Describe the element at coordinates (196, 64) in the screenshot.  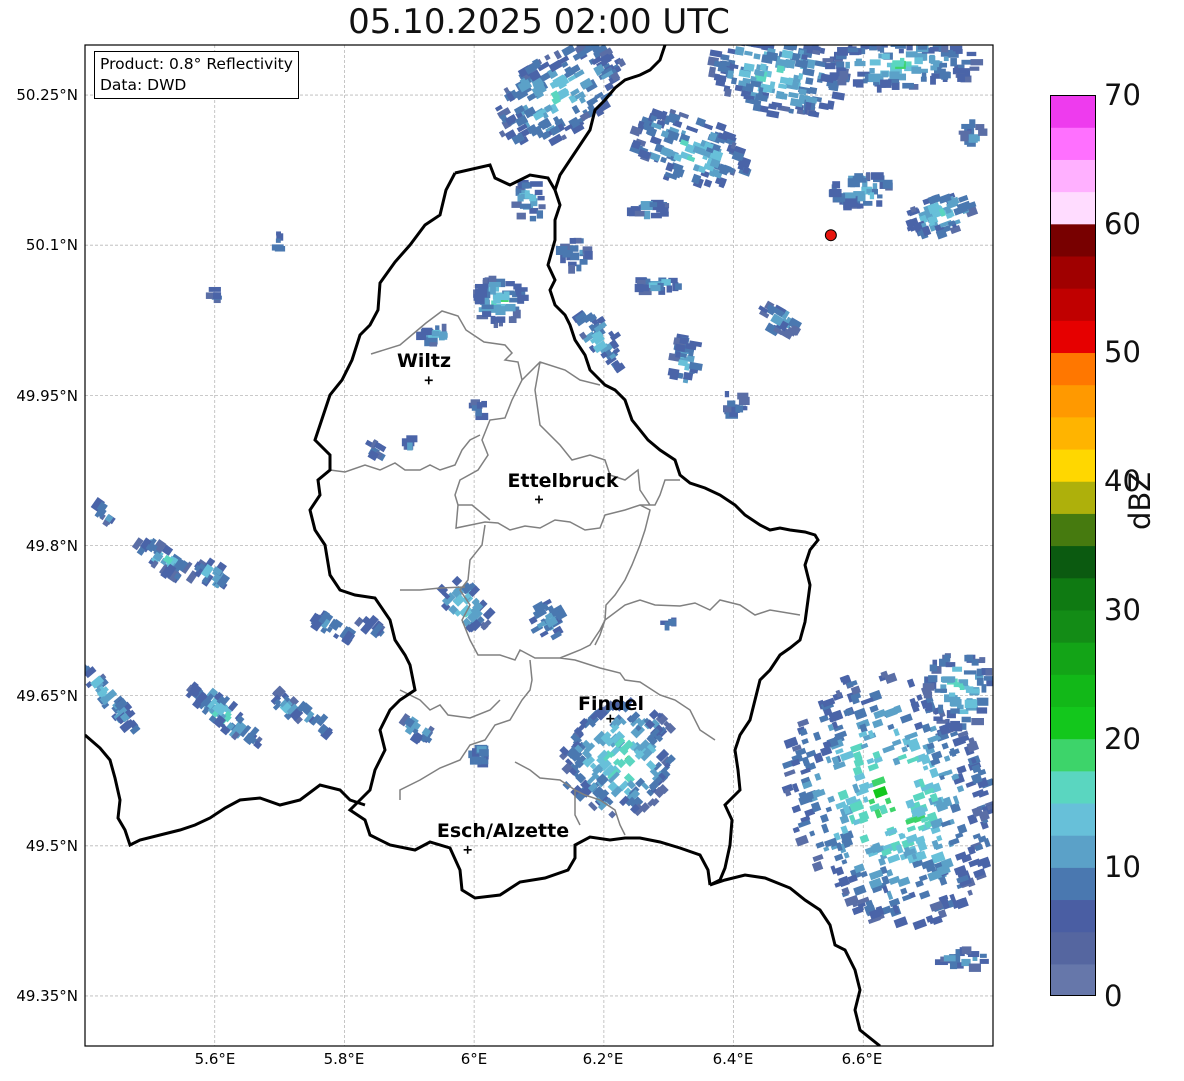
I see `product-text: Product: 0.8° Reflectivity` at that location.